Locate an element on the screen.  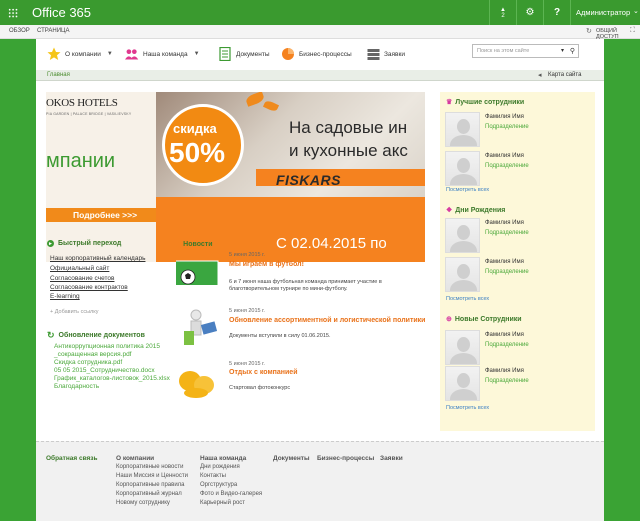
banner-line-2: и кухонные акс is located at coordinates (348, 150).